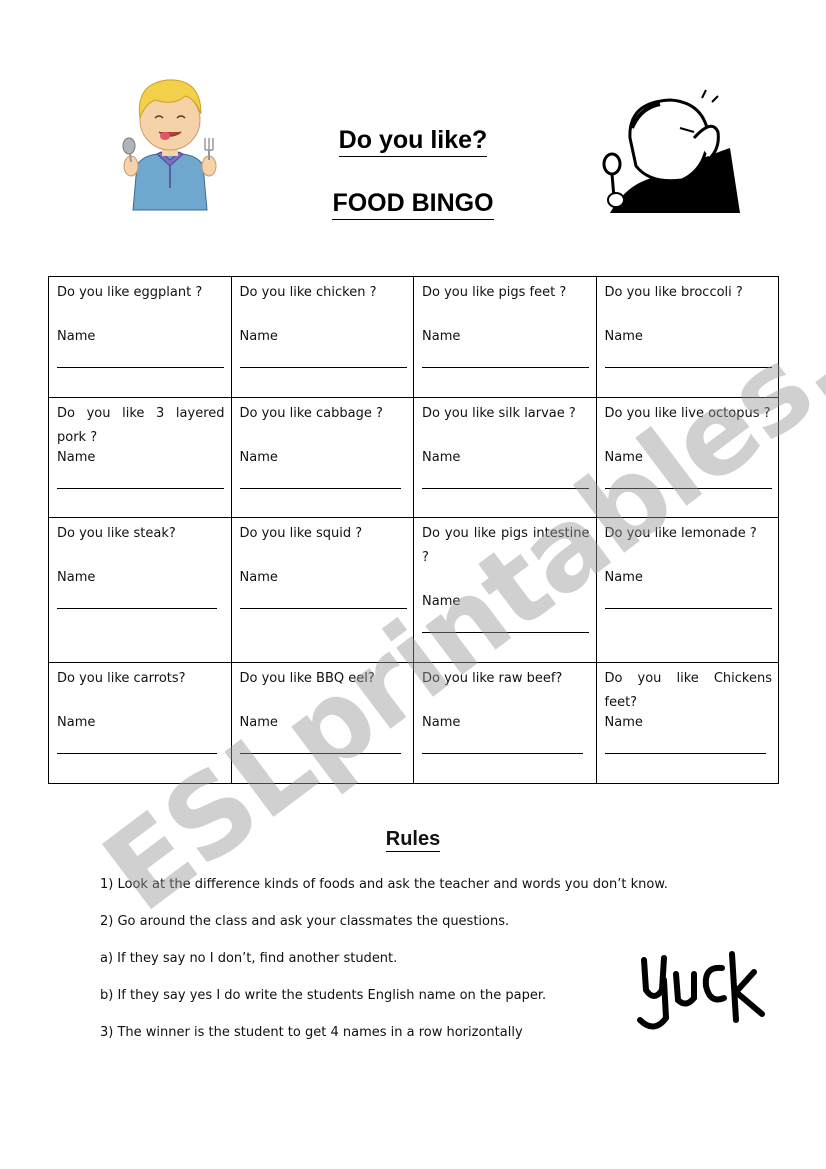 The height and width of the screenshot is (1169, 826). Describe the element at coordinates (140, 590) in the screenshot. I see `bingo-cell: Do you like steak? Name` at that location.